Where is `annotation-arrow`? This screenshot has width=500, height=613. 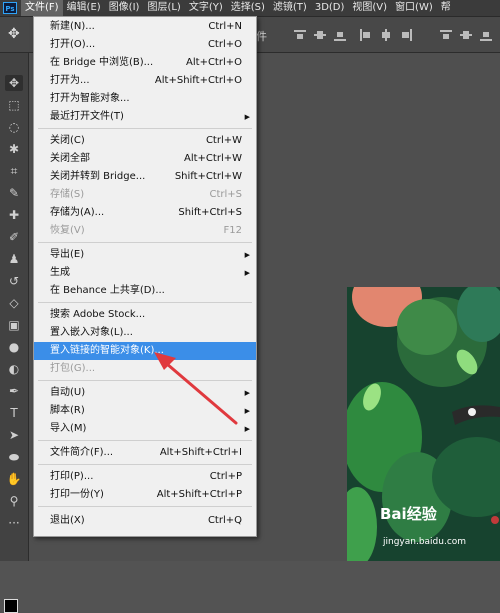
annotation-arrow is located at coordinates (196, 388).